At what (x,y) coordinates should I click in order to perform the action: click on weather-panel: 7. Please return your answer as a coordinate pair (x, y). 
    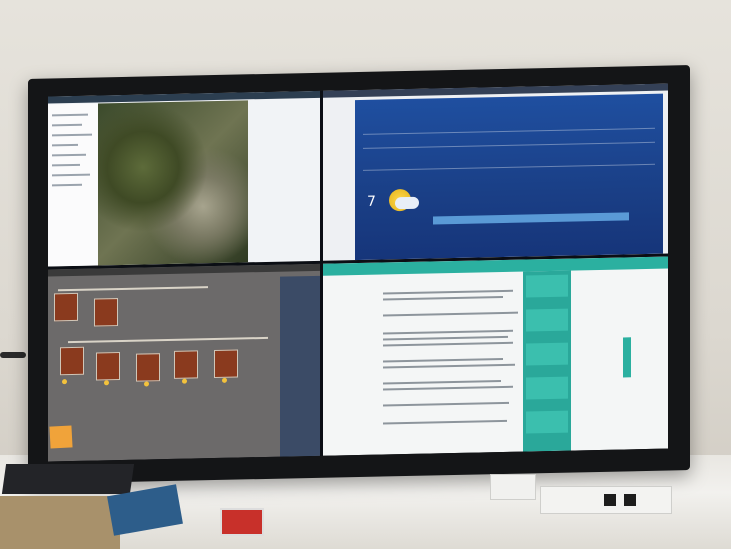
    Looking at the image, I should click on (509, 177).